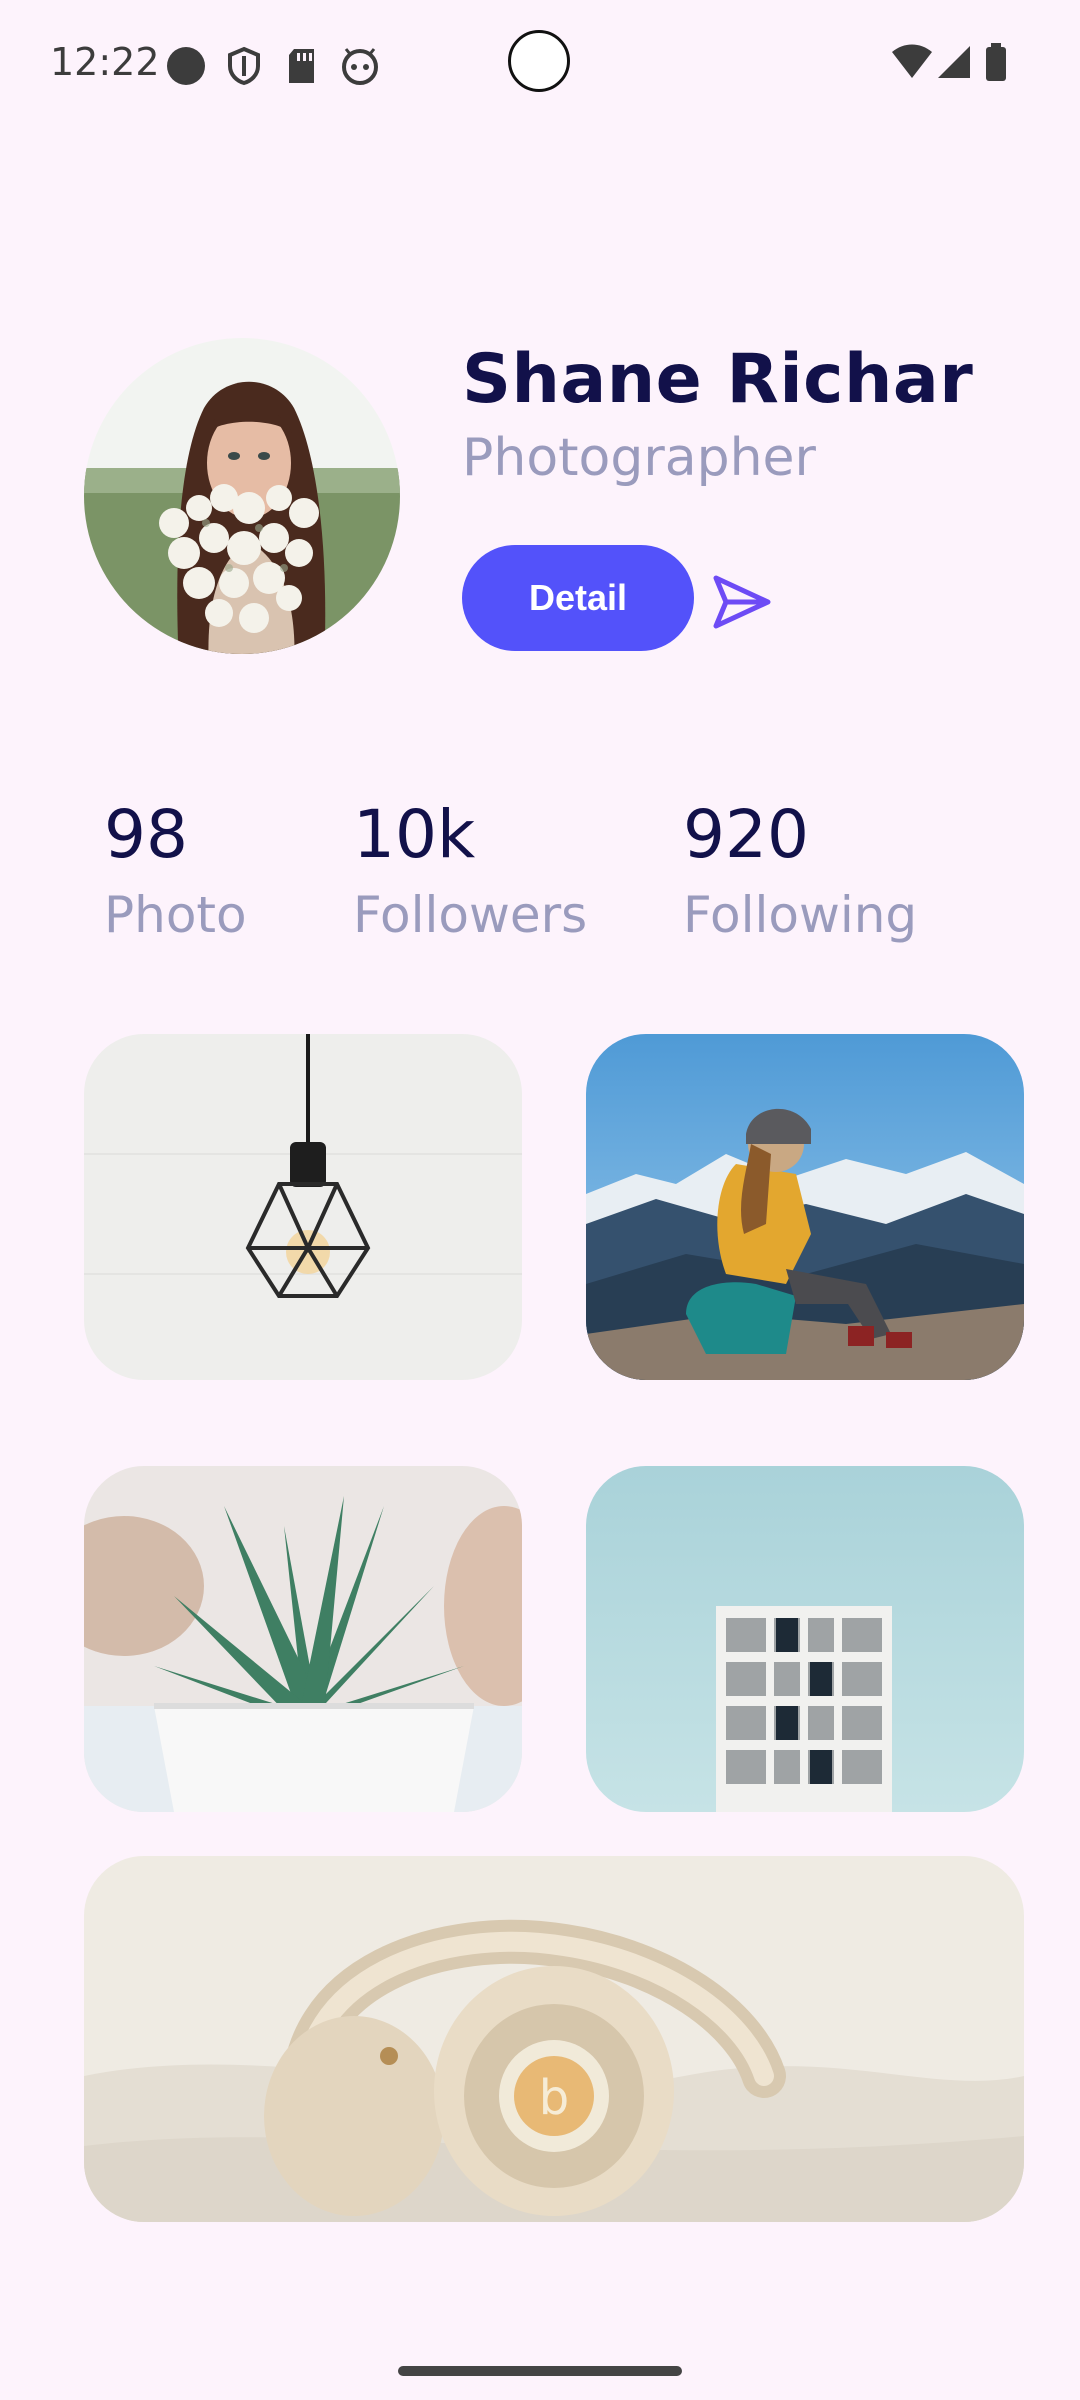 The width and height of the screenshot is (1080, 2400). I want to click on status-bar: 12:22, so click(540, 65).